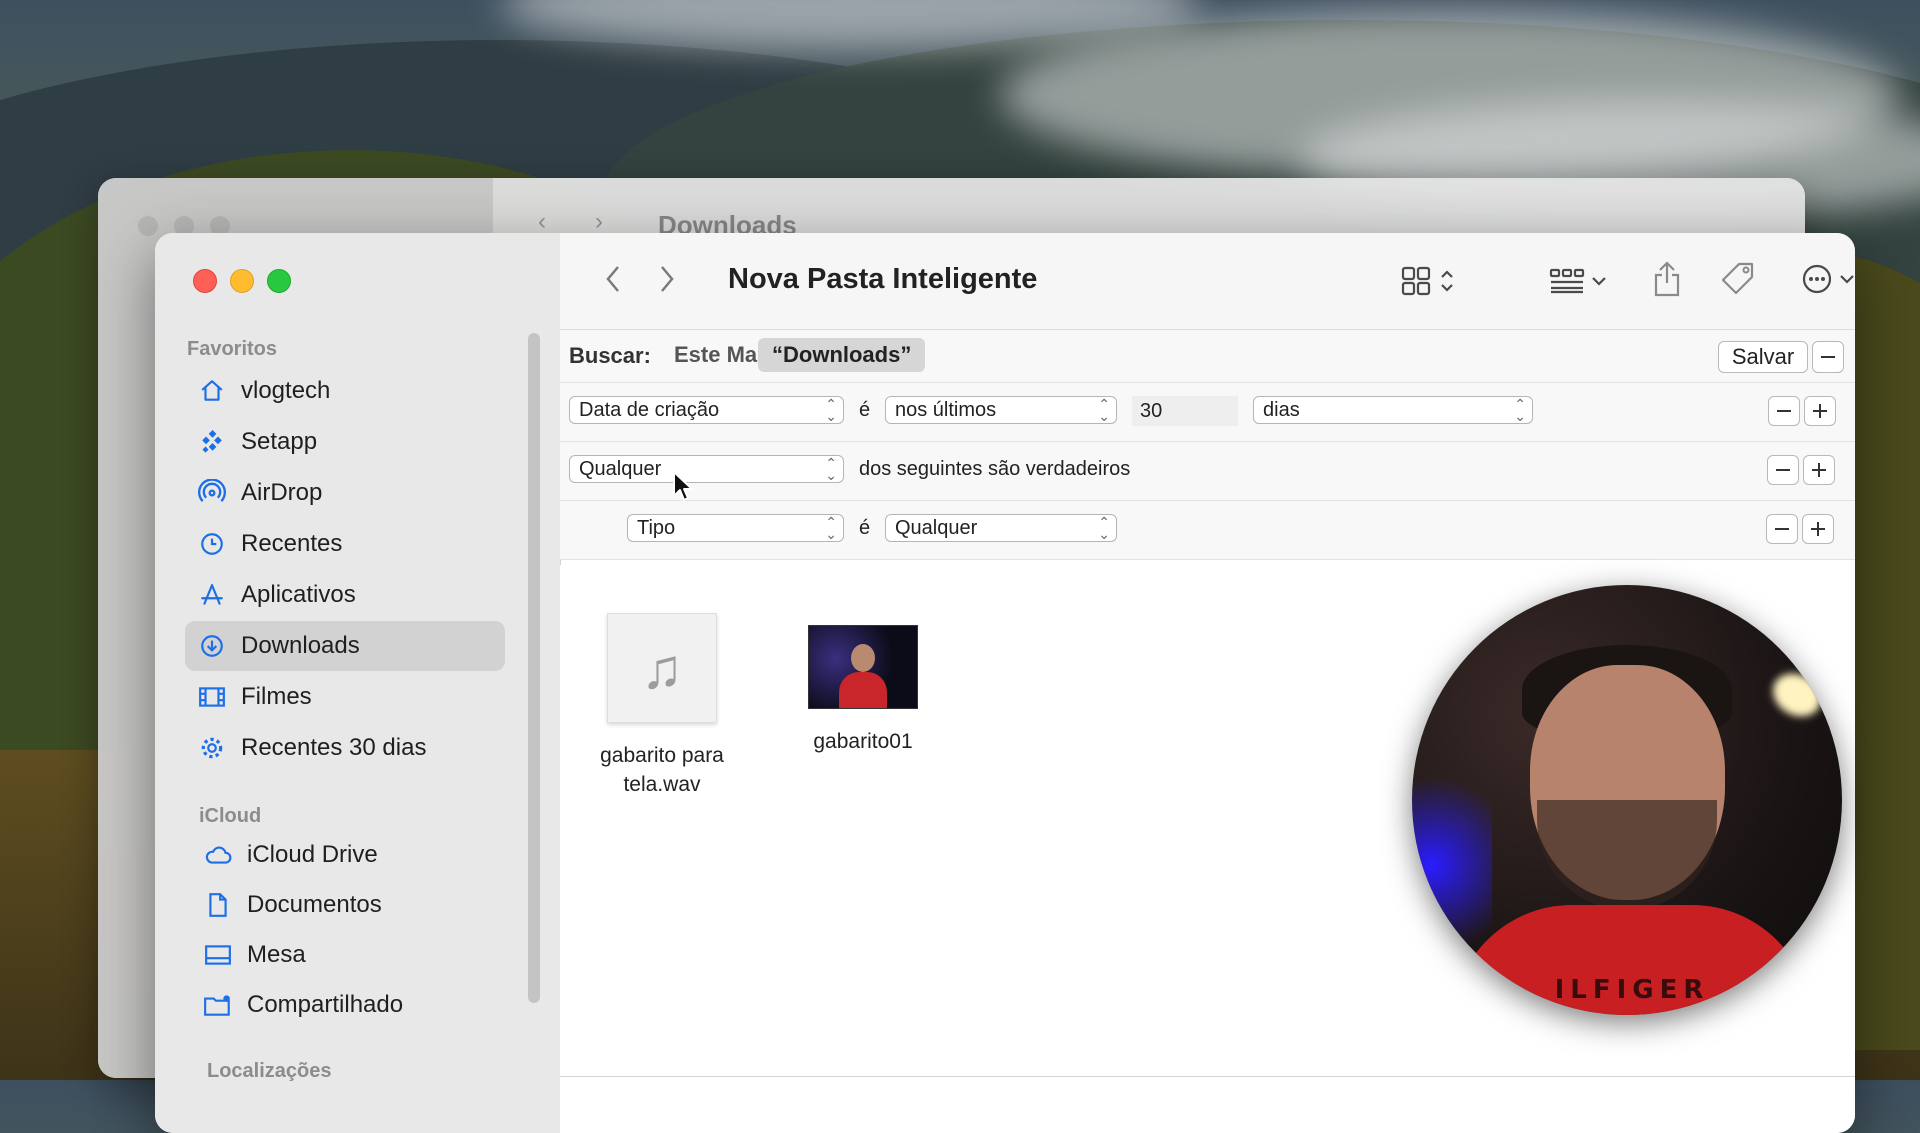  What do you see at coordinates (863, 667) in the screenshot?
I see `video-thumbnail` at bounding box center [863, 667].